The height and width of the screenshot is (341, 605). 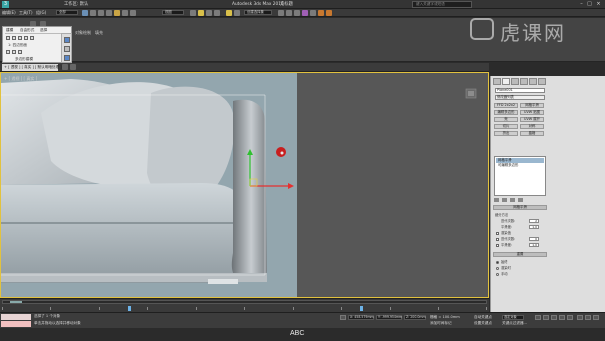 What do you see at coordinates (313, 13) in the screenshot?
I see `render-setup-icon` at bounding box center [313, 13].